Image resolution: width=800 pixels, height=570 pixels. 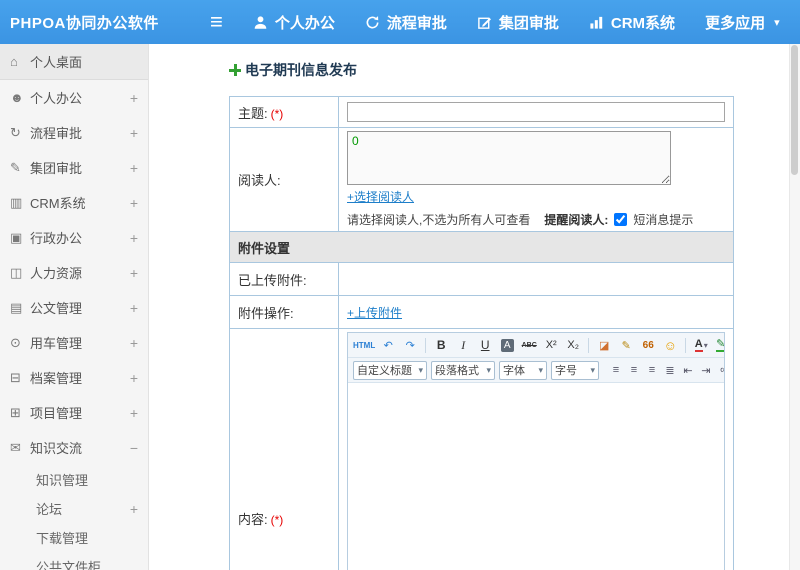 What do you see at coordinates (294, 22) in the screenshot?
I see `nav-personal-office: 个人办公` at bounding box center [294, 22].